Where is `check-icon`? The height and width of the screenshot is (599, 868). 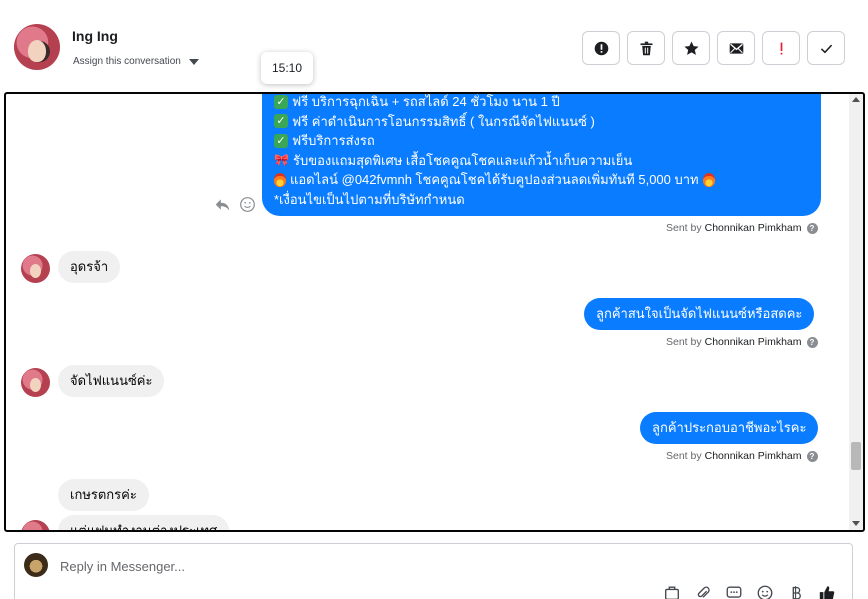 check-icon is located at coordinates (826, 48).